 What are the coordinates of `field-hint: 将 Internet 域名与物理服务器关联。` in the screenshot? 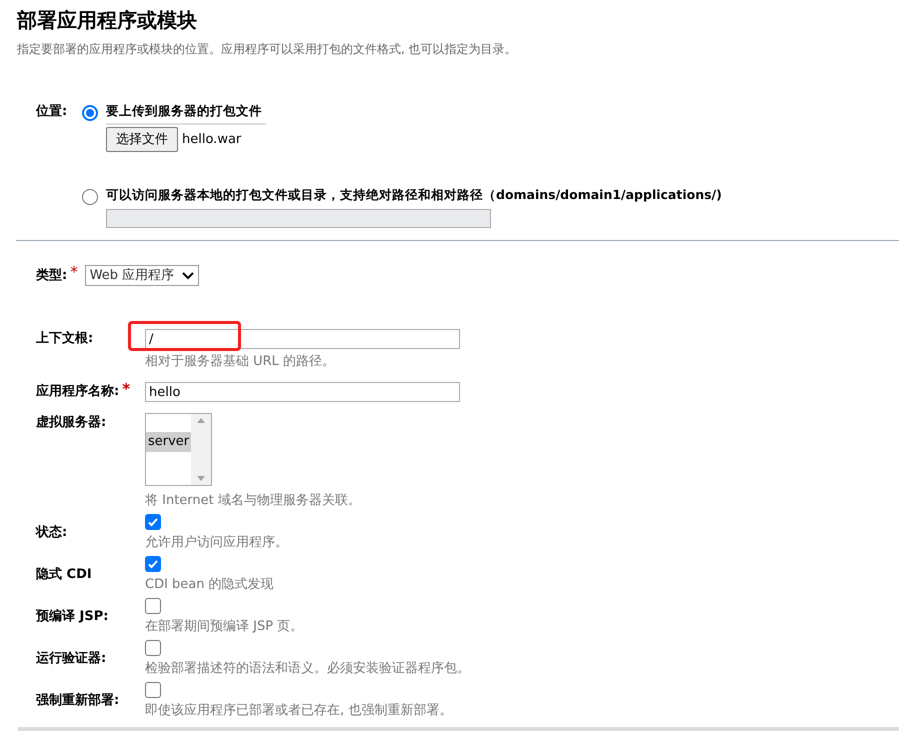 It's located at (253, 501).